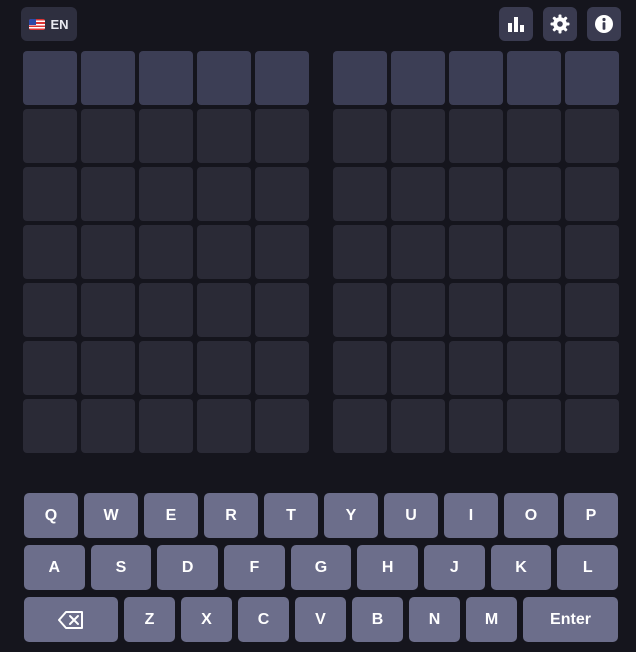 This screenshot has height=652, width=636. I want to click on key-j: J, so click(454, 567).